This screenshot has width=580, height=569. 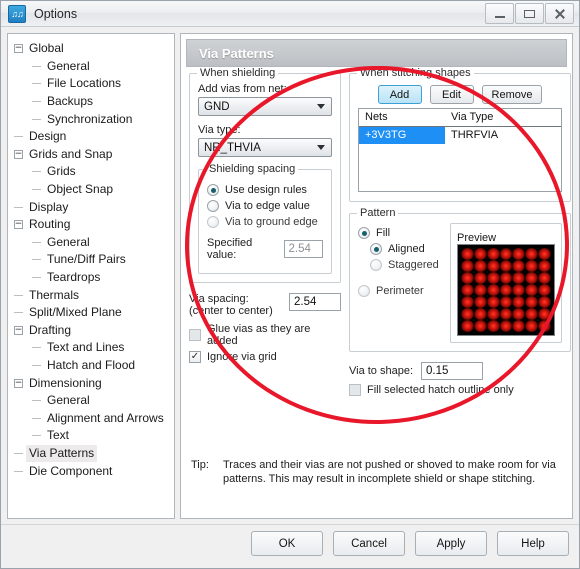 I want to click on tree-item-tune-diff-pairs: Tune/Diff Pairs, so click(x=92, y=260).